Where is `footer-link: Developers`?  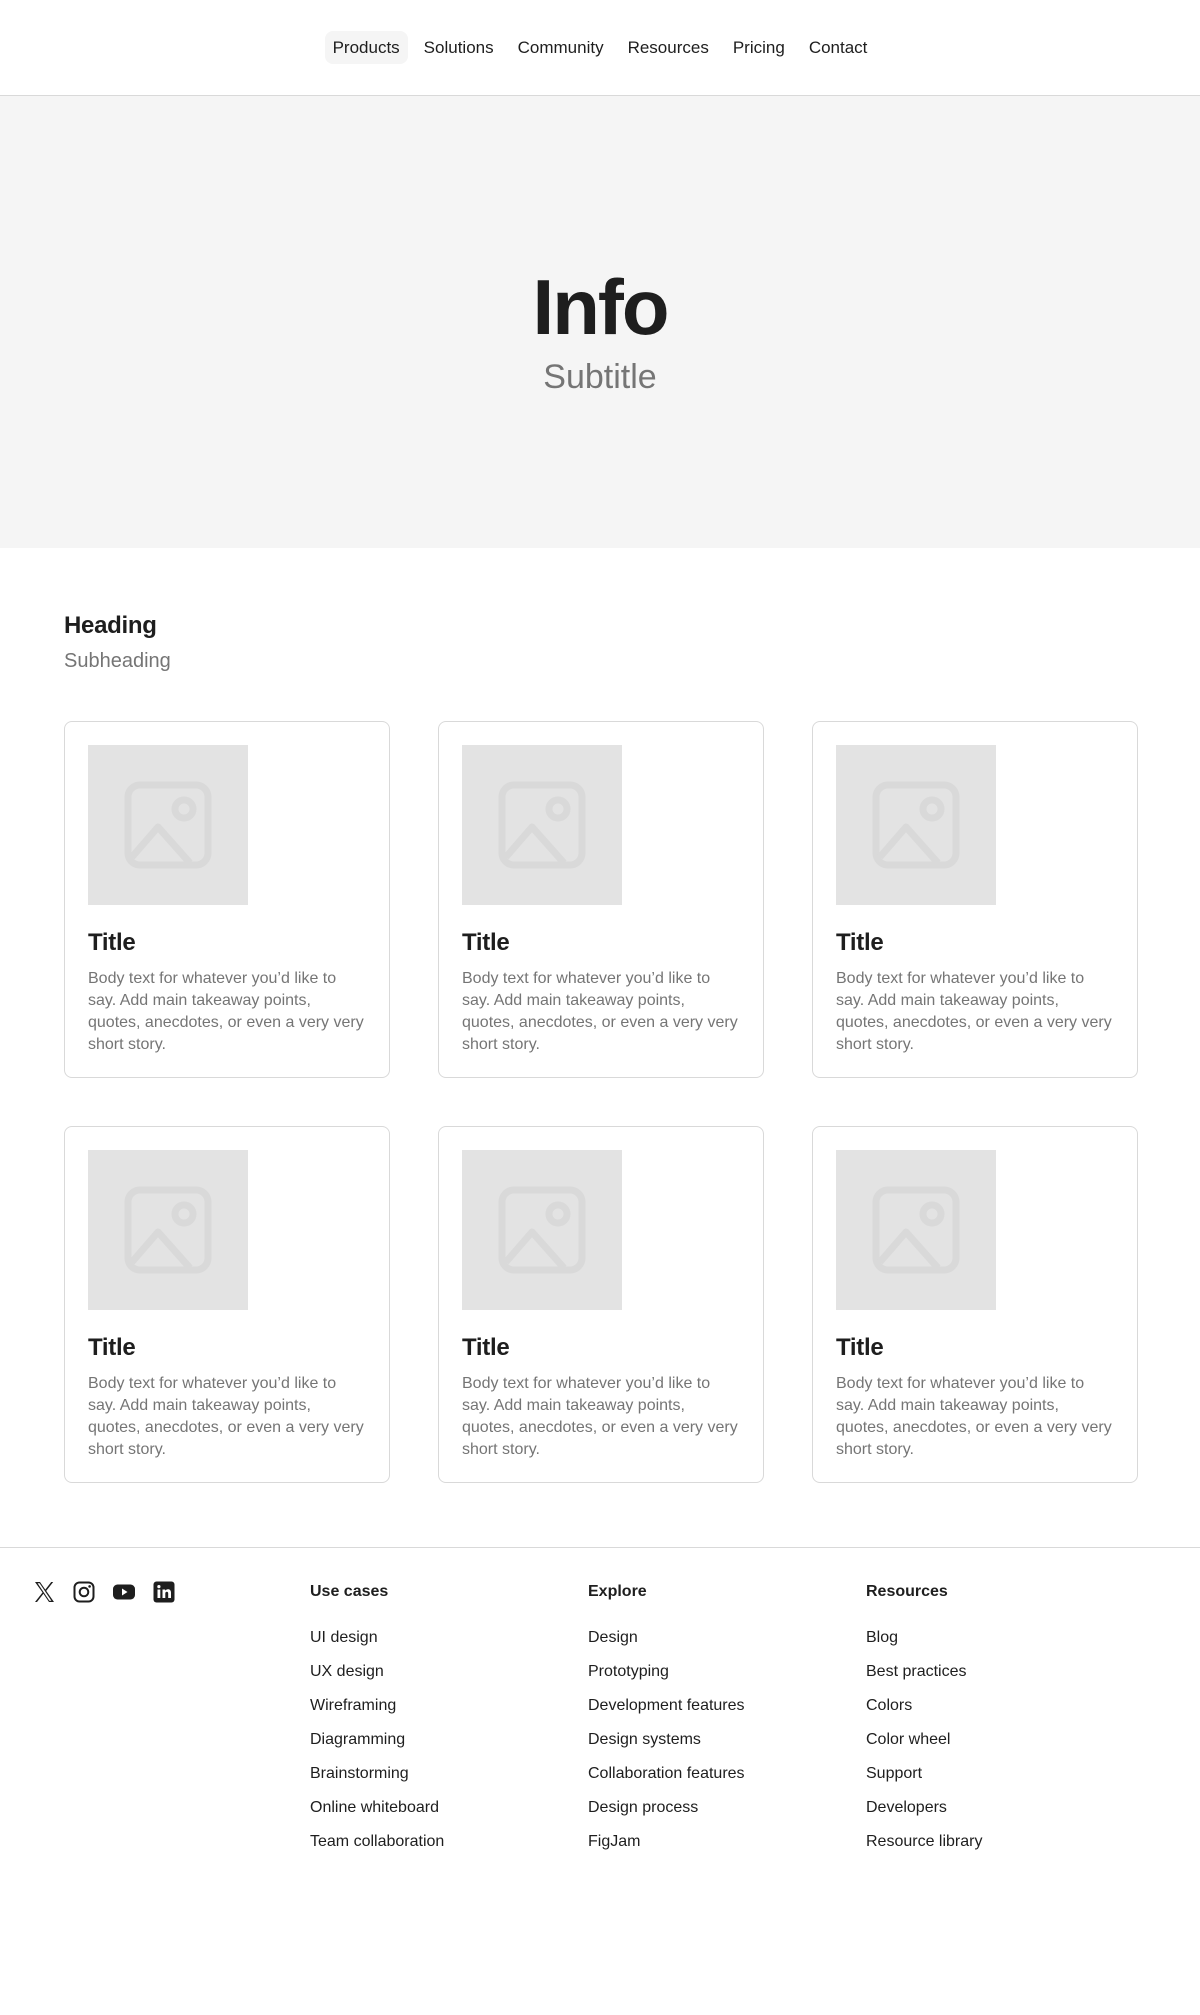 footer-link: Developers is located at coordinates (1005, 1808).